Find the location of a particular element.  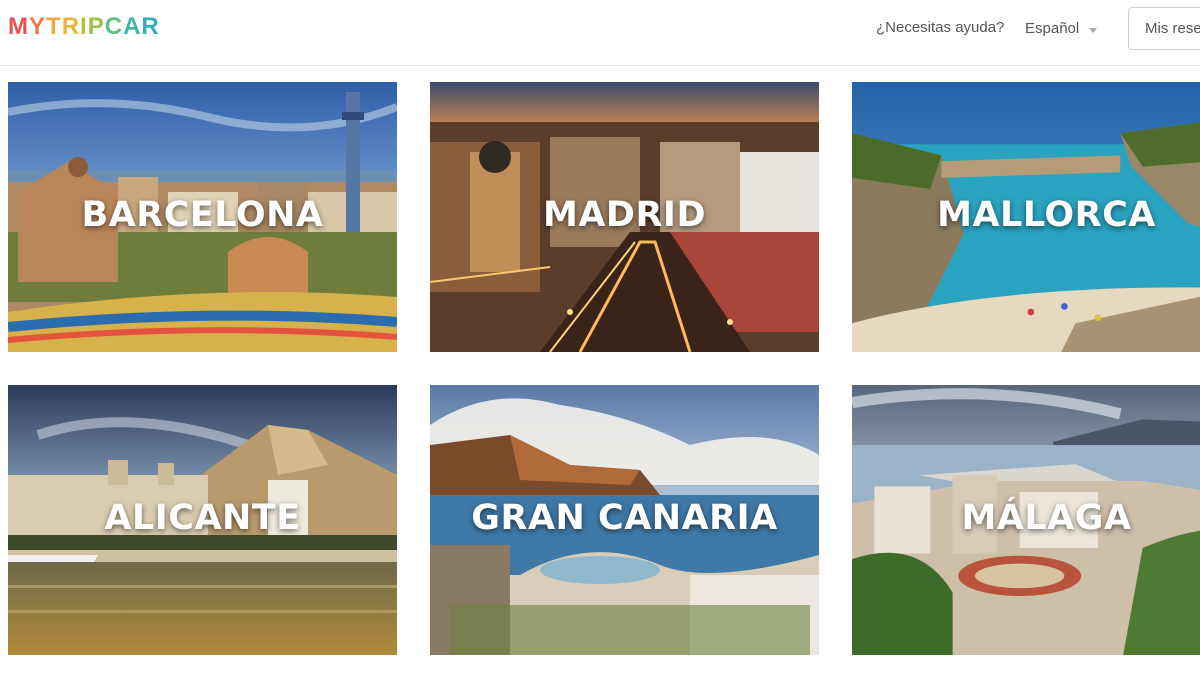

destination-title: BARCELONA is located at coordinates (202, 215).